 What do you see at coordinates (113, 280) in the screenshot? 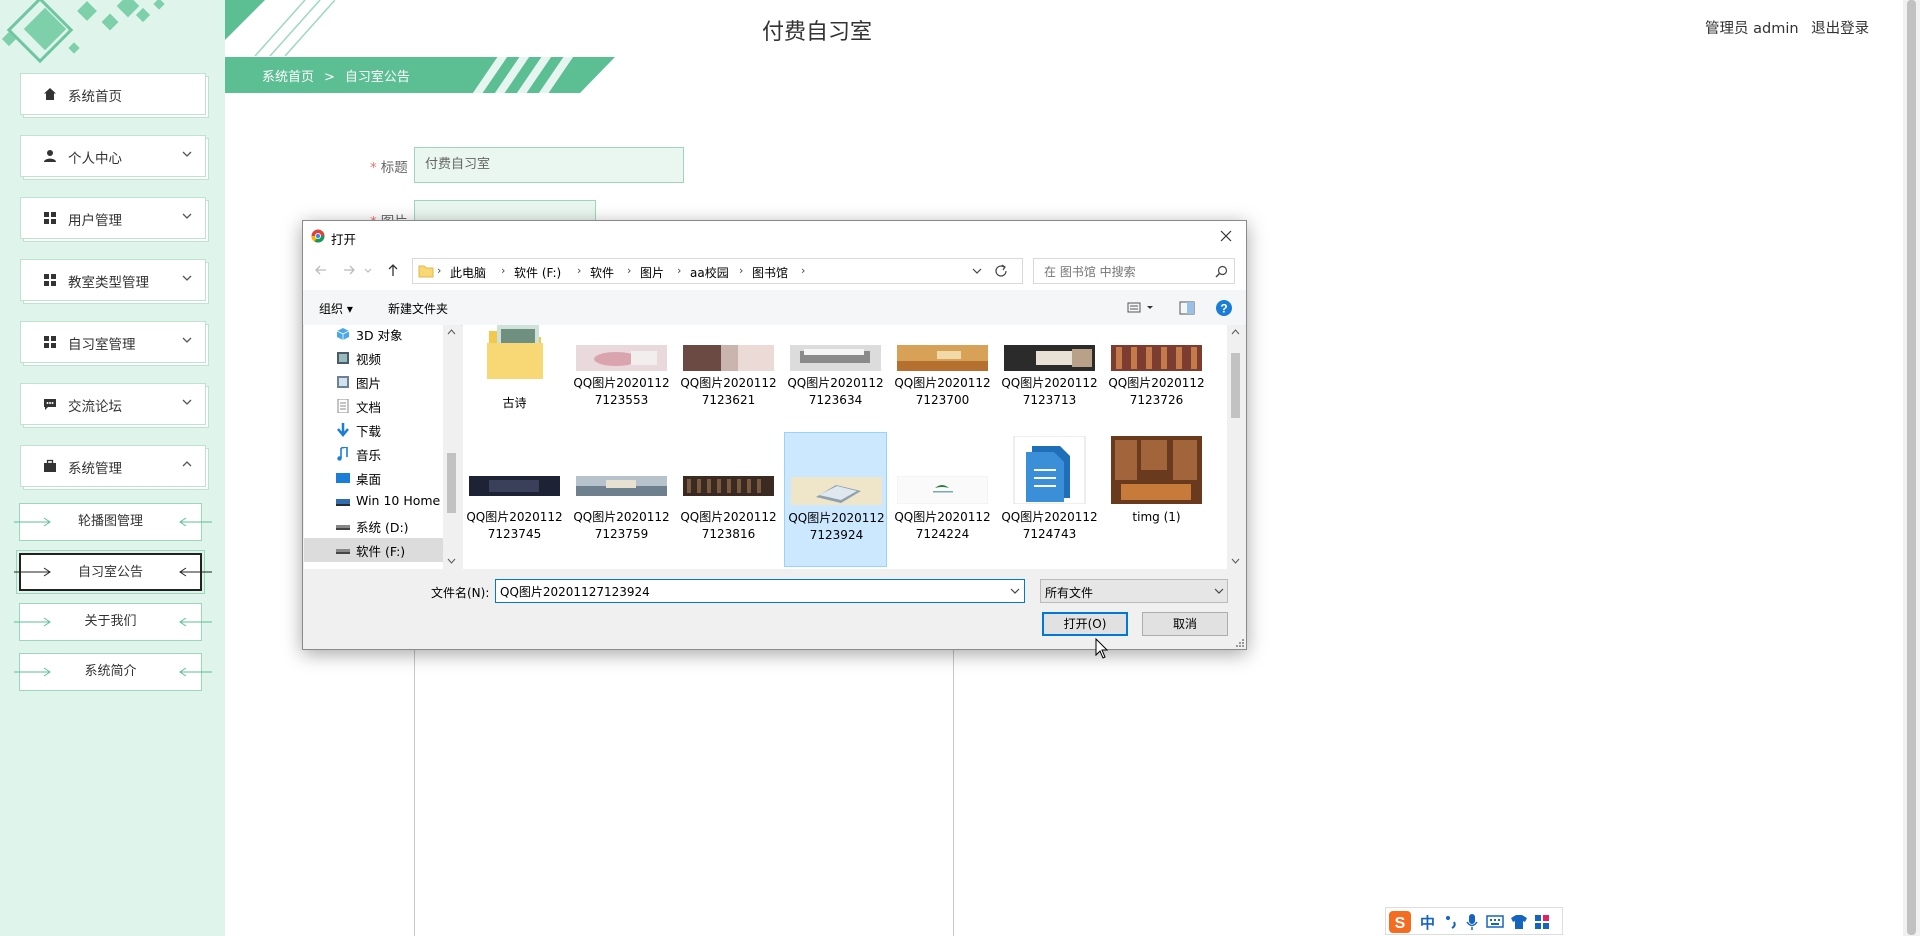
I see `sidebar-item-classroom-types: 教室类型管理` at bounding box center [113, 280].